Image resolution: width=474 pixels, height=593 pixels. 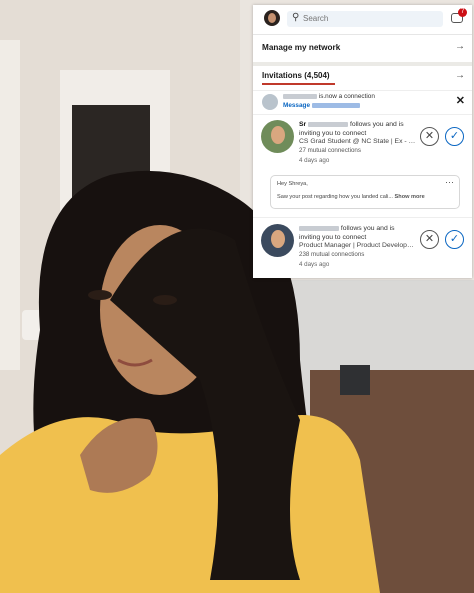 I want to click on divider, so click(x=362, y=64).